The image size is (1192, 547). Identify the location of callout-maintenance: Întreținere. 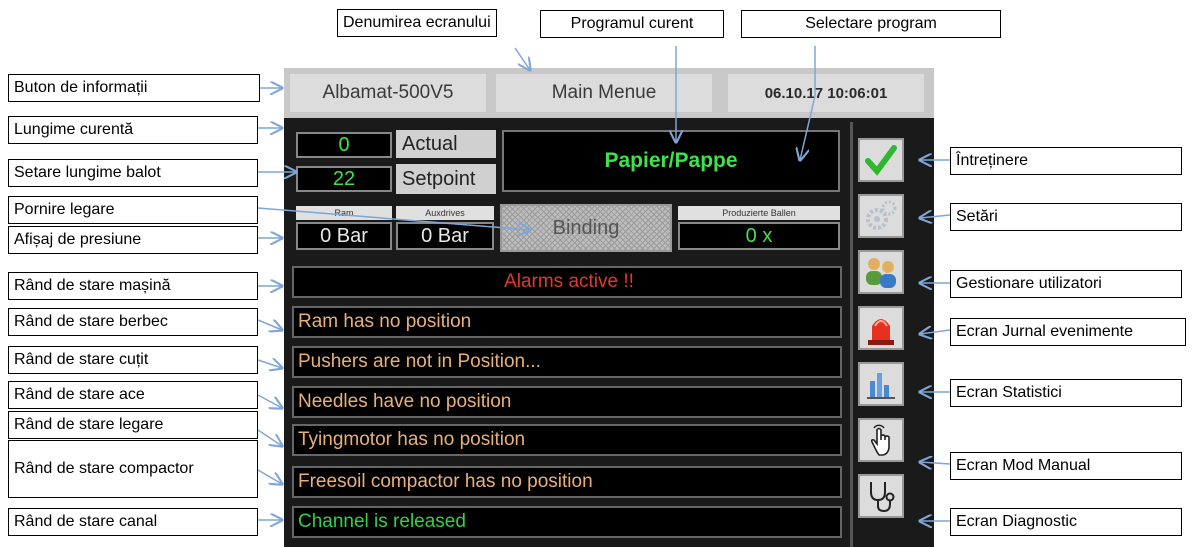
(1066, 161).